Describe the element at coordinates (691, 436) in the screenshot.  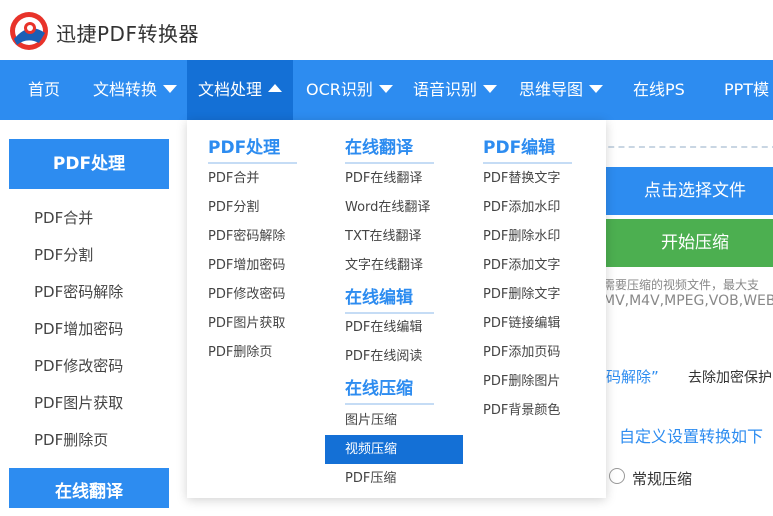
I see `custom-settings-heading: 自定义设置转换如下` at that location.